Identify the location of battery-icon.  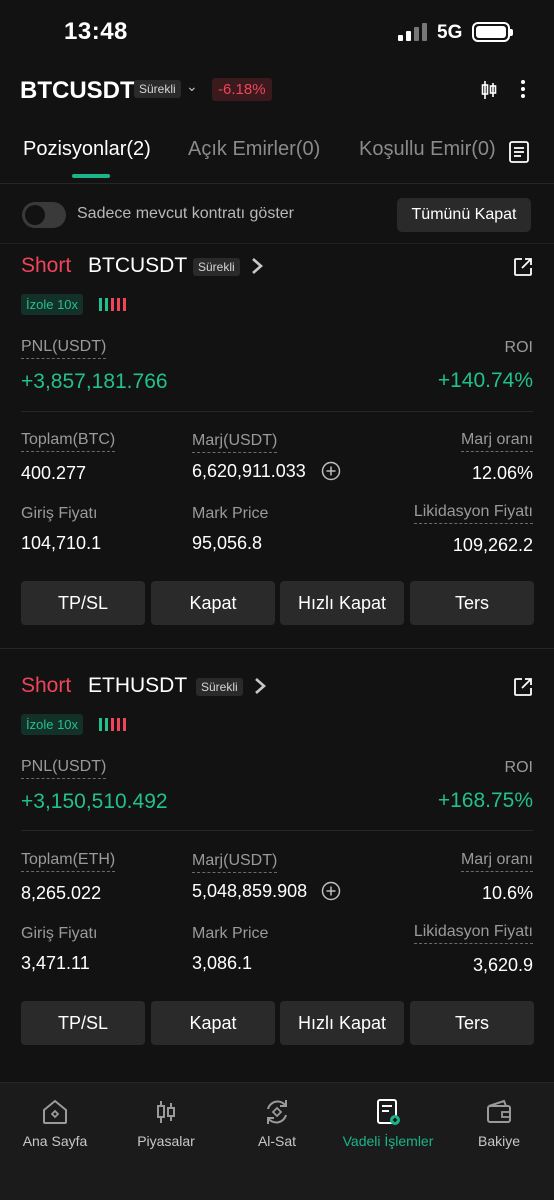
(492, 32).